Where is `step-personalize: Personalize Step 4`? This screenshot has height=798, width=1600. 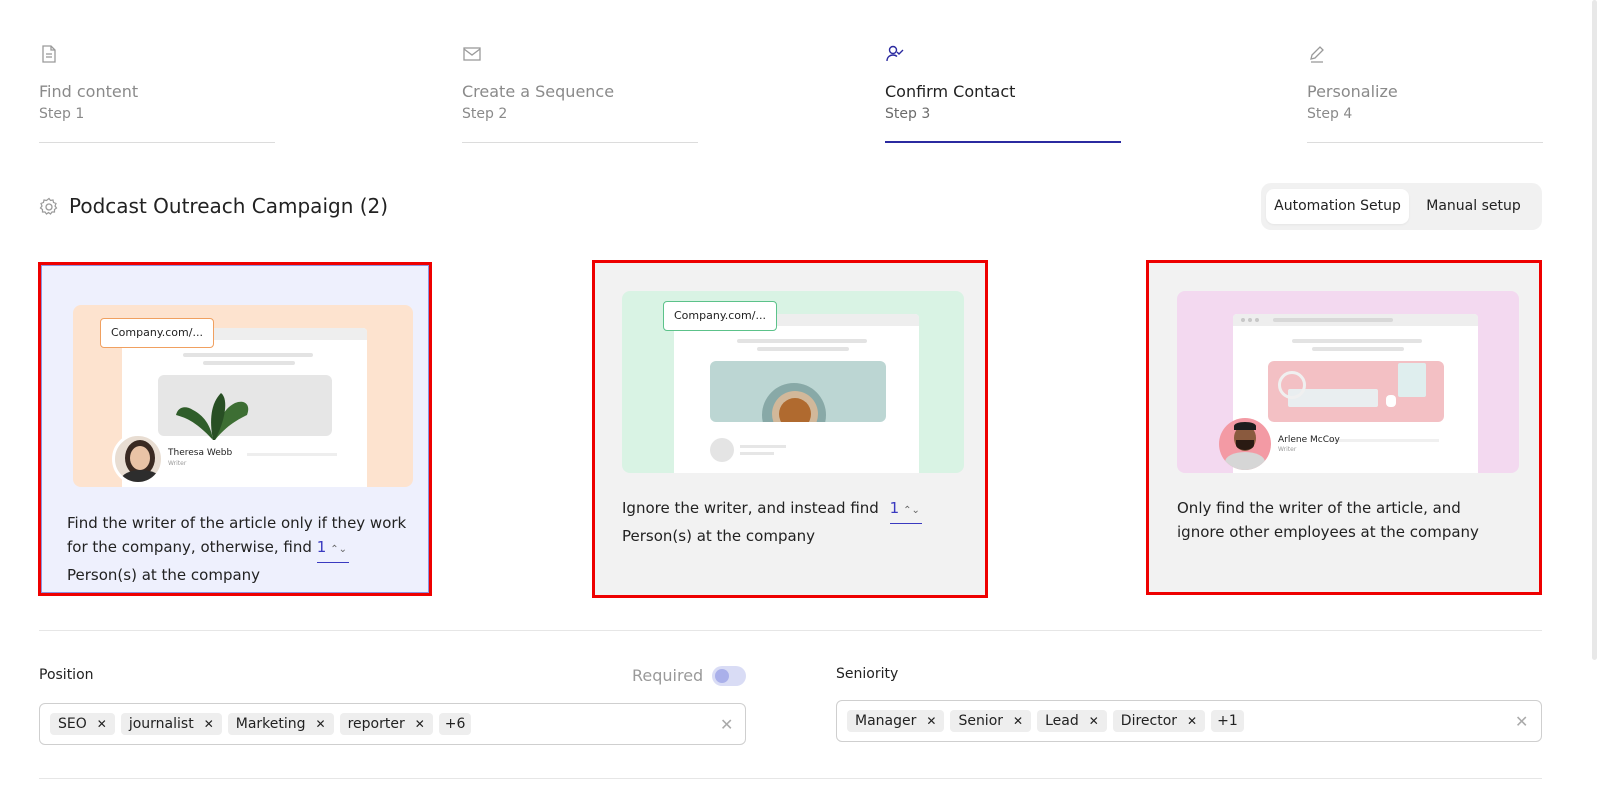
step-personalize: Personalize Step 4 is located at coordinates (1425, 94).